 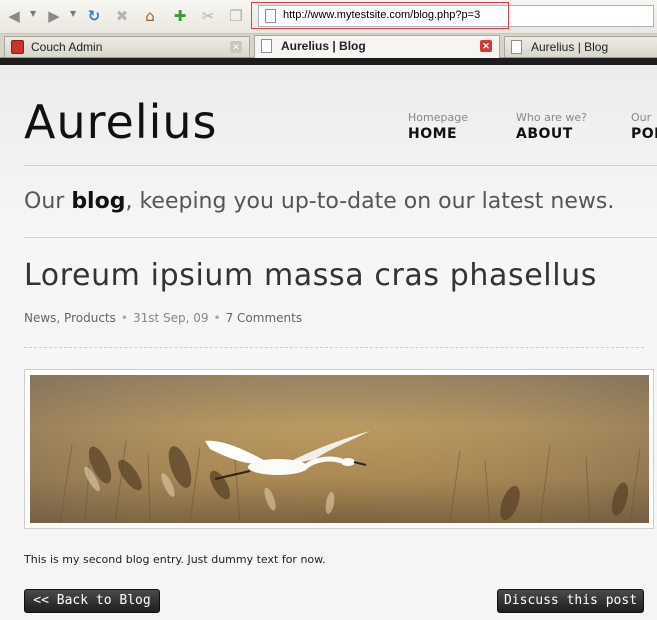 What do you see at coordinates (551, 134) in the screenshot?
I see `nav-label: ABOUT` at bounding box center [551, 134].